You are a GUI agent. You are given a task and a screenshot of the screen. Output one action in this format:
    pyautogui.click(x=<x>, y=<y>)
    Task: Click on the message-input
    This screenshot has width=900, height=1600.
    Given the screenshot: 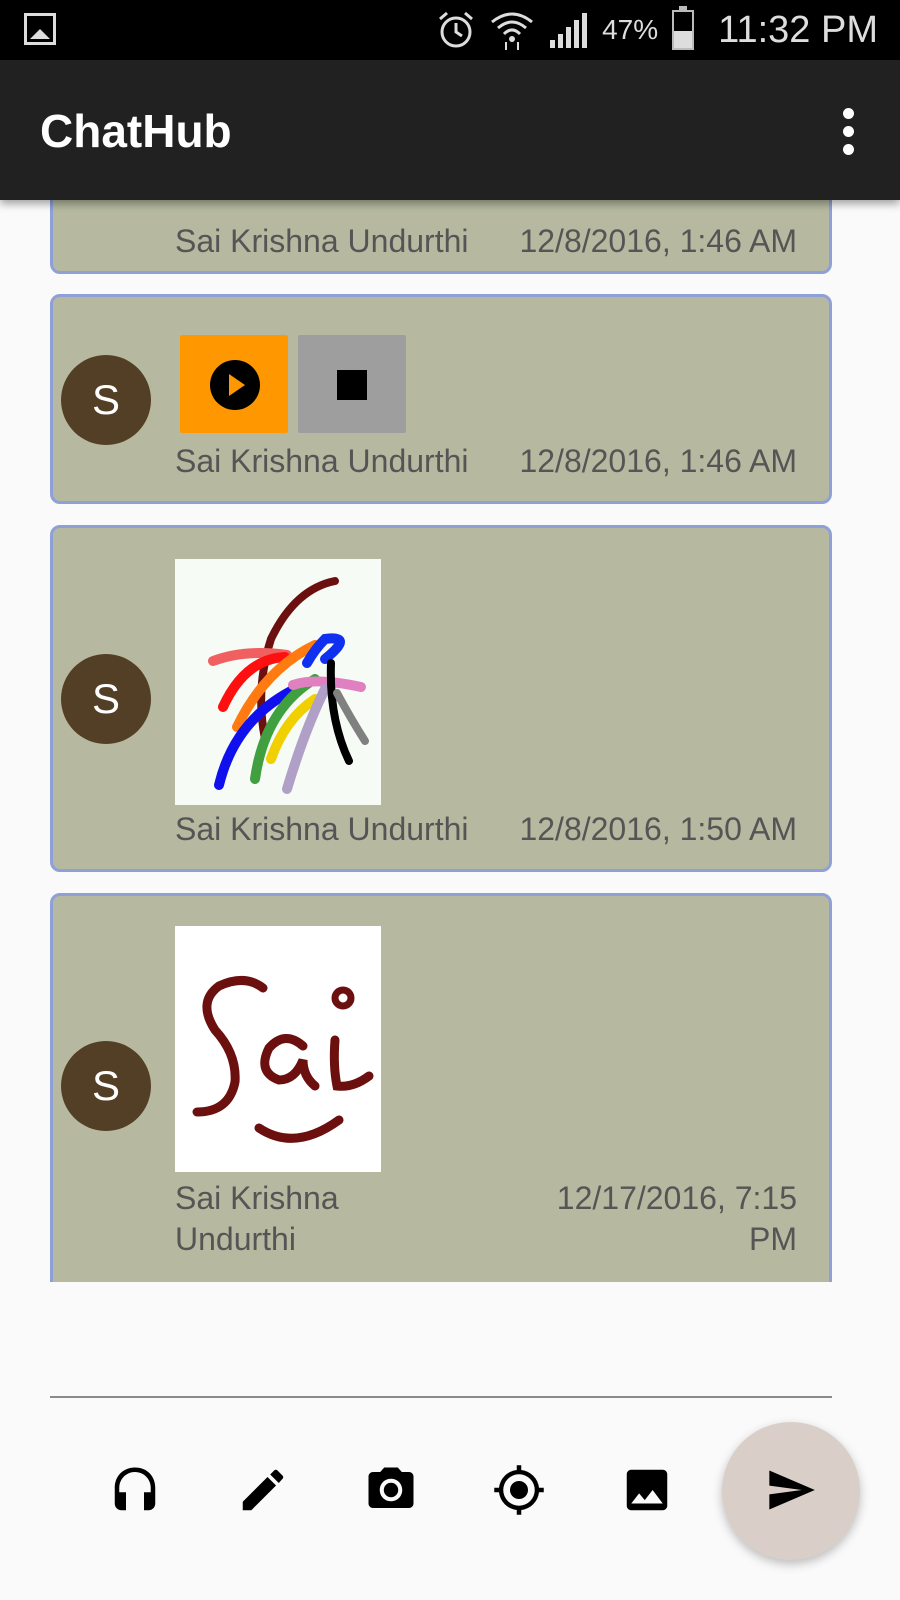 What is the action you would take?
    pyautogui.click(x=441, y=1345)
    